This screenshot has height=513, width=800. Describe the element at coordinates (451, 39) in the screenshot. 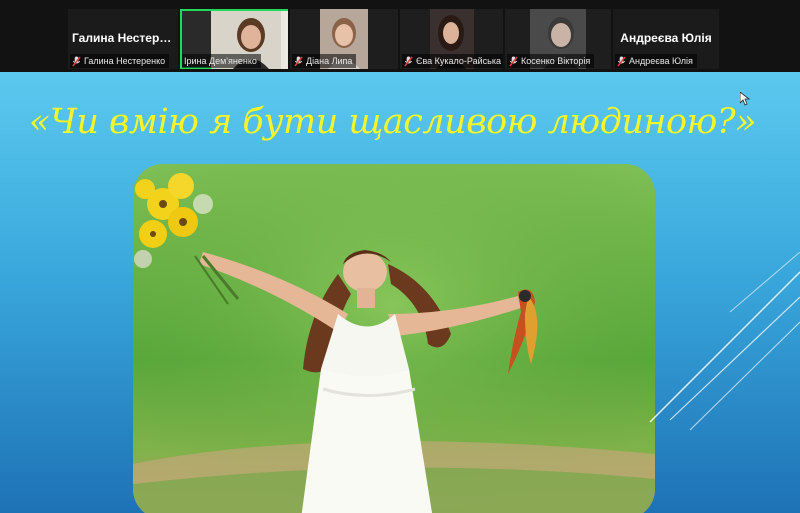

I see `participant-tile-yeva: Єва Кукало-Райська` at that location.